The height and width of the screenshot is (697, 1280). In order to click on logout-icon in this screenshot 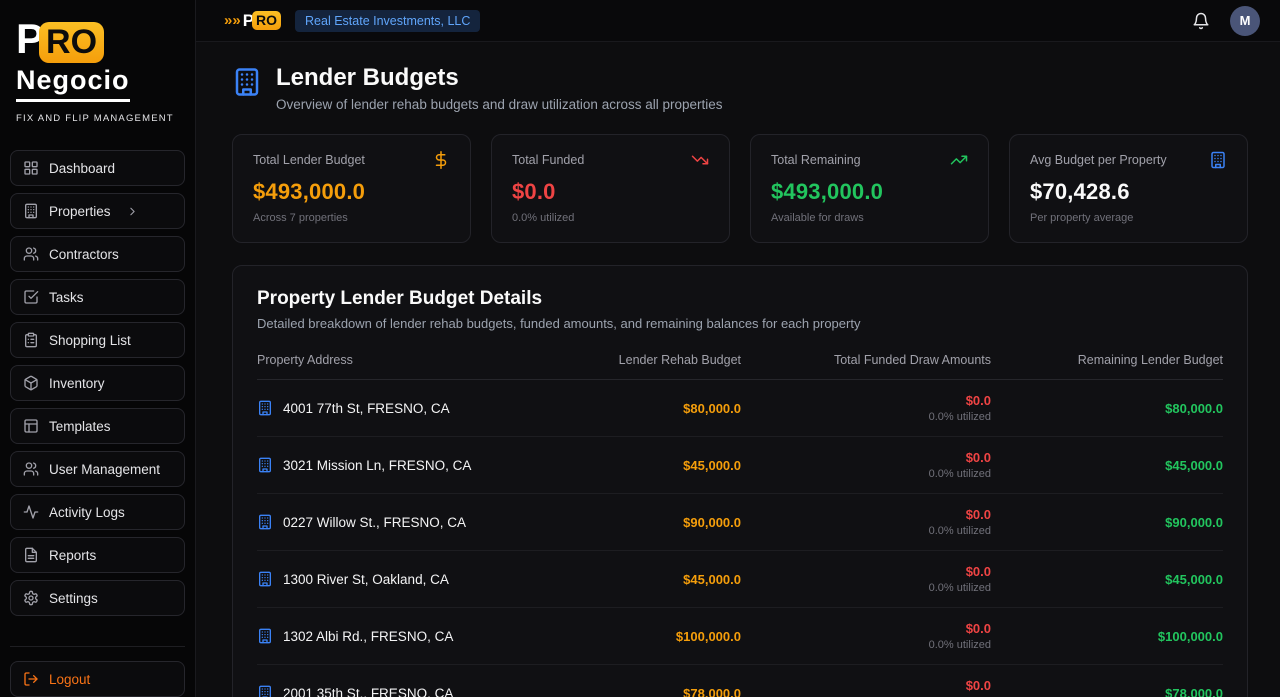, I will do `click(31, 679)`.